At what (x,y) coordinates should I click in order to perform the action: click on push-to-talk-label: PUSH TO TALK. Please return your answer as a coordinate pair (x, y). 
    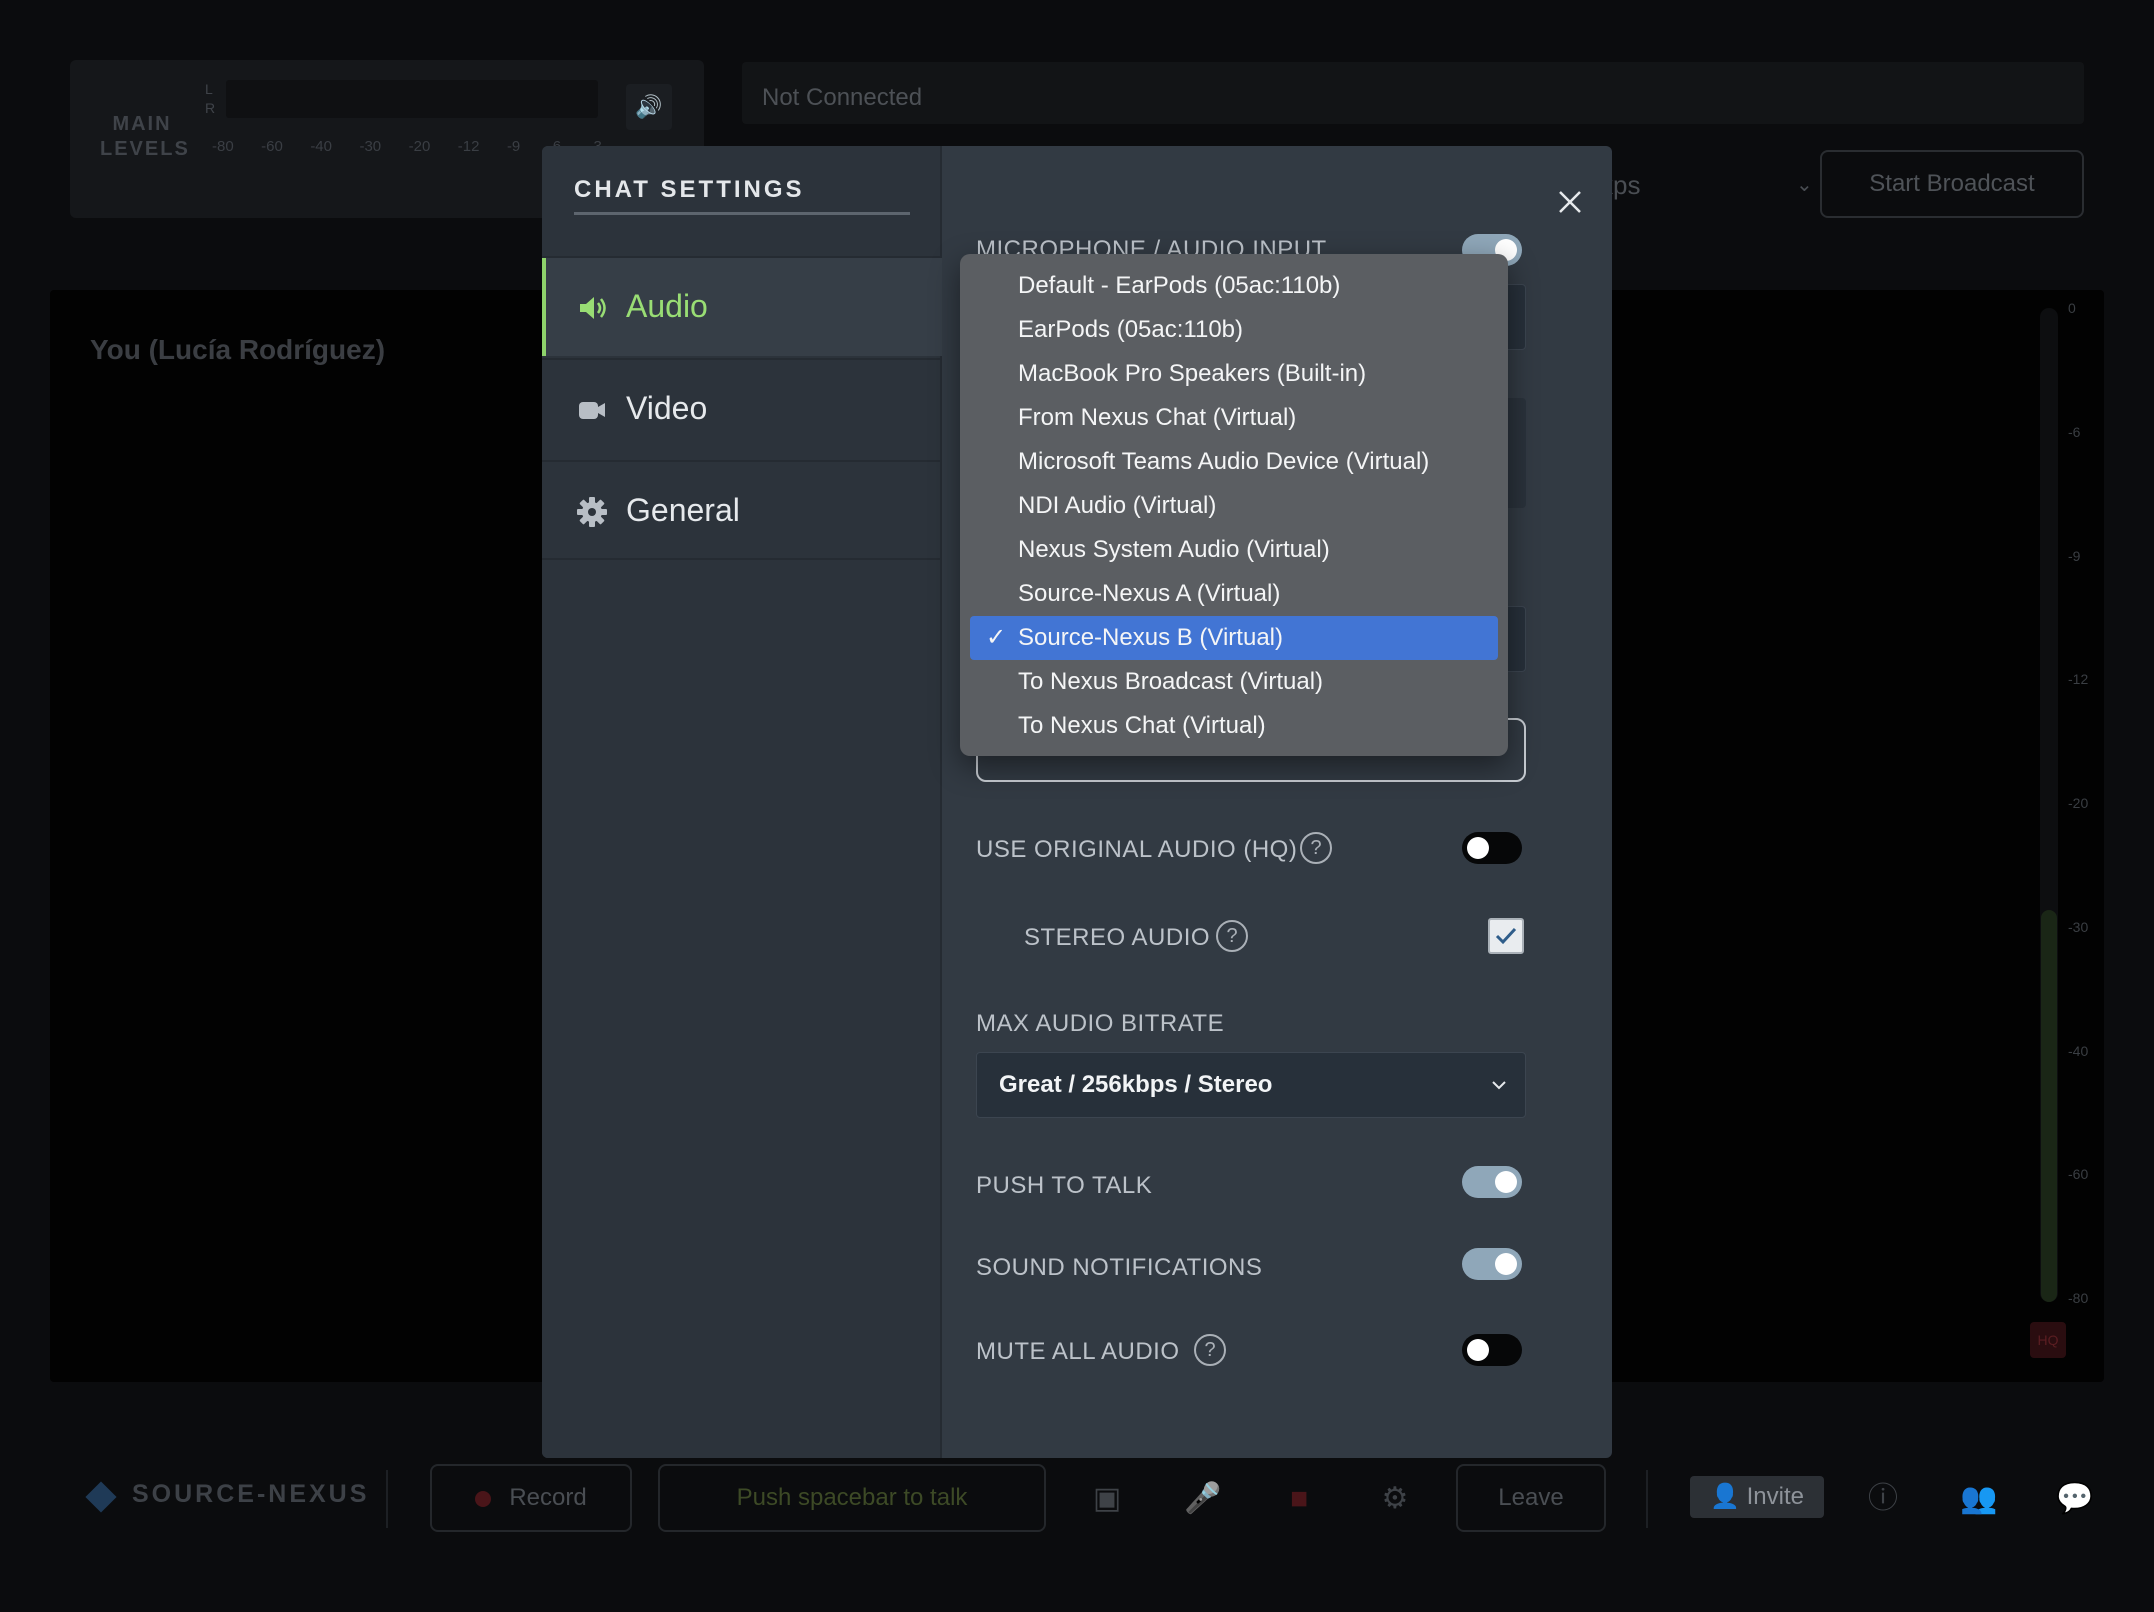
    Looking at the image, I should click on (1064, 1185).